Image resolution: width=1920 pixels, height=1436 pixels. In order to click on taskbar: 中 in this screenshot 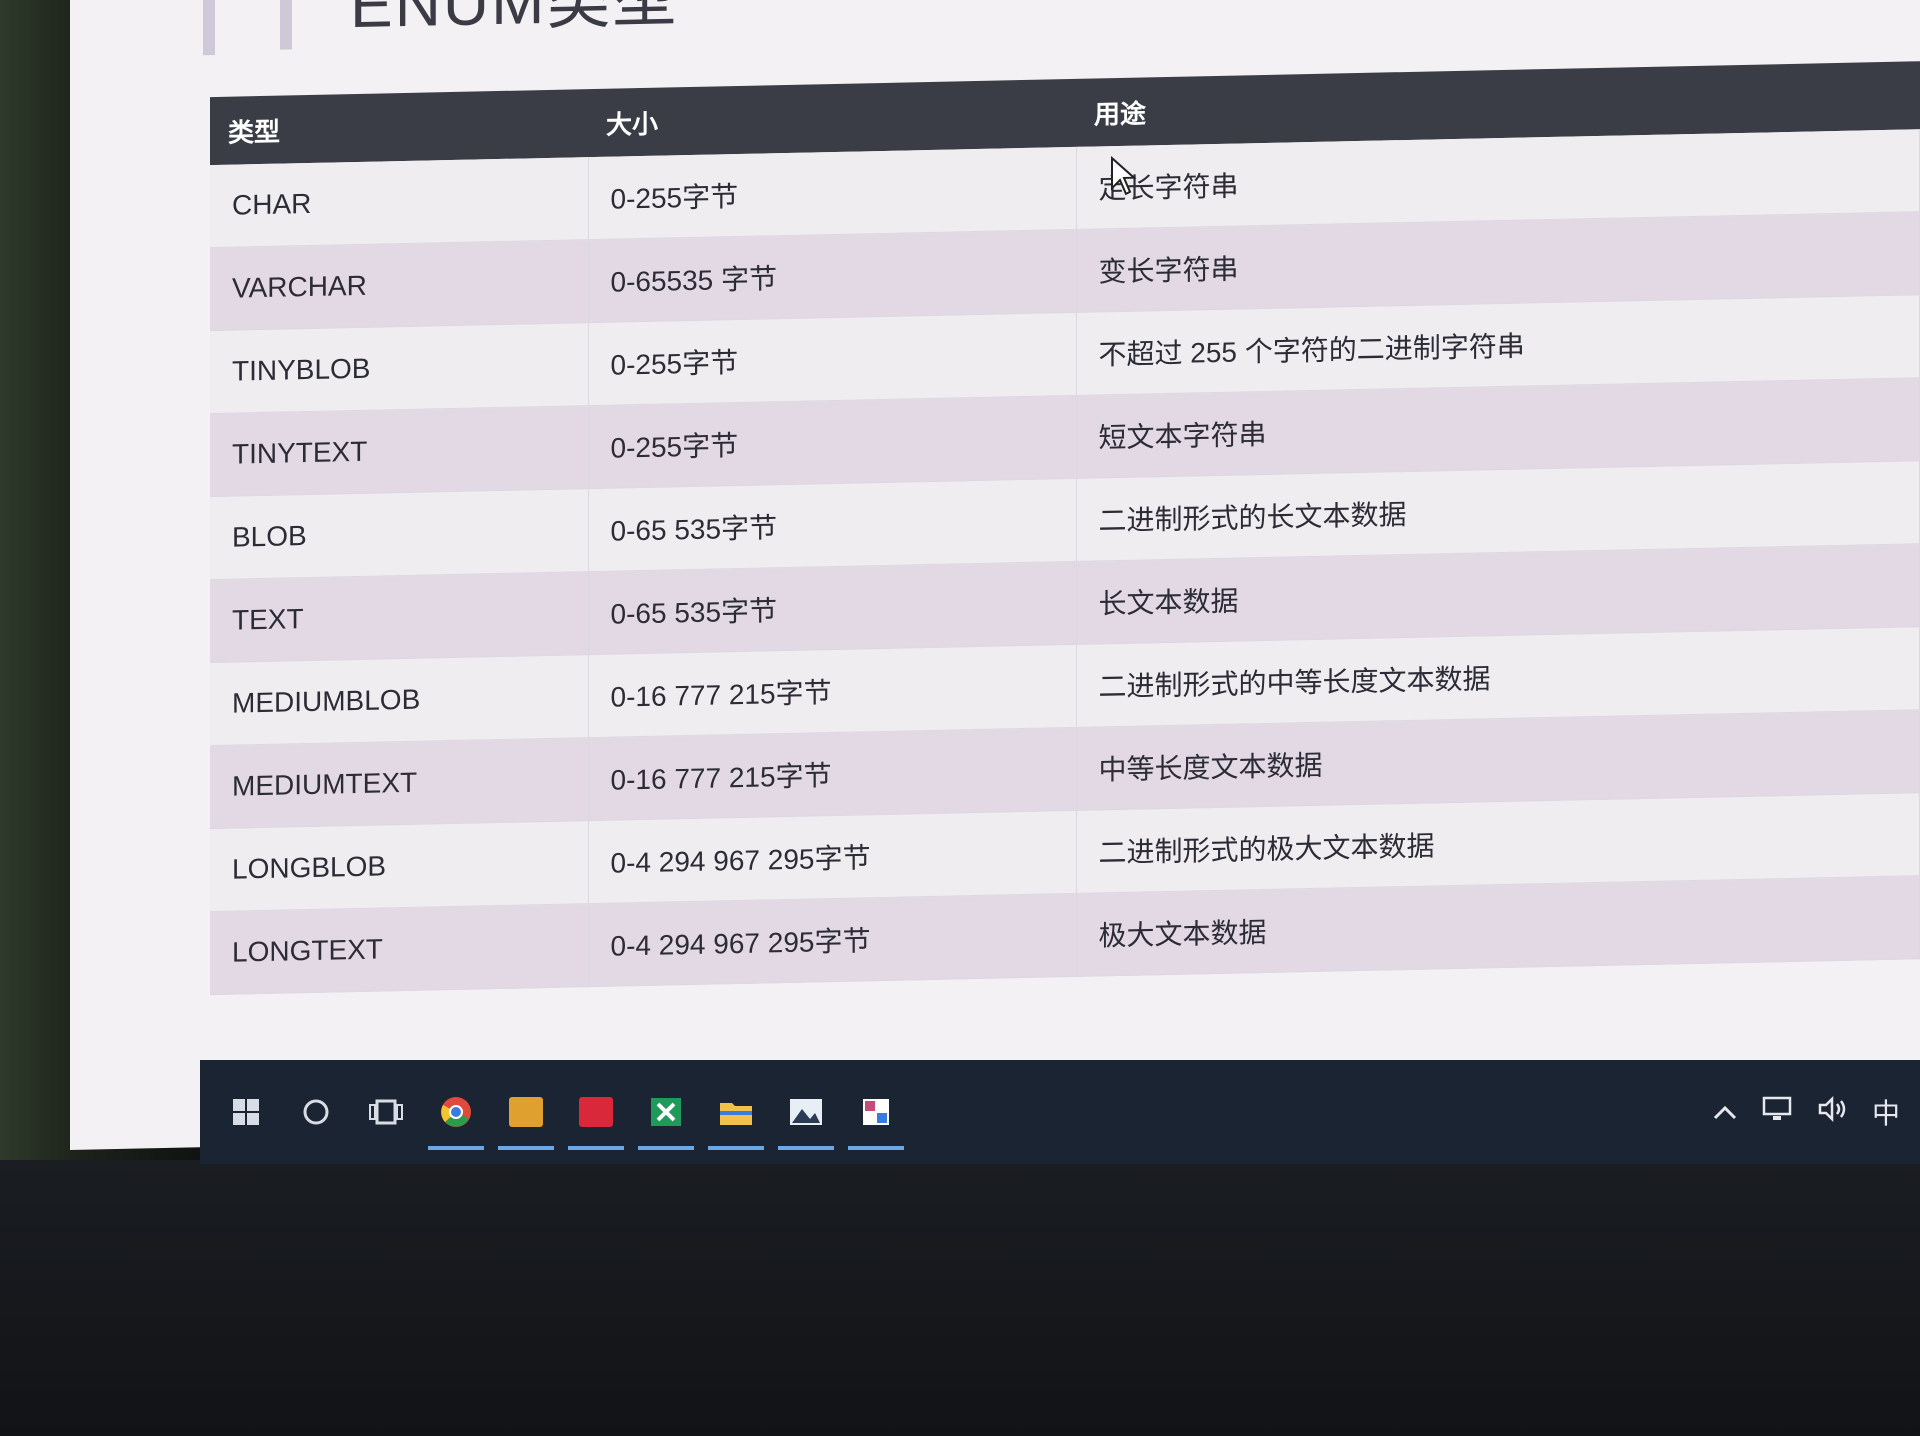, I will do `click(1060, 1112)`.